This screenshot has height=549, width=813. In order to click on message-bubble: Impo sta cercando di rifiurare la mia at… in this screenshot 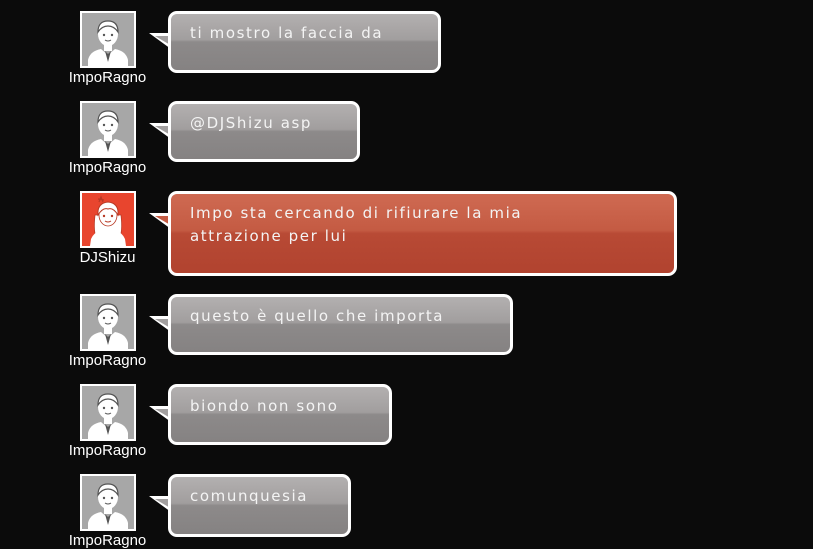, I will do `click(422, 233)`.